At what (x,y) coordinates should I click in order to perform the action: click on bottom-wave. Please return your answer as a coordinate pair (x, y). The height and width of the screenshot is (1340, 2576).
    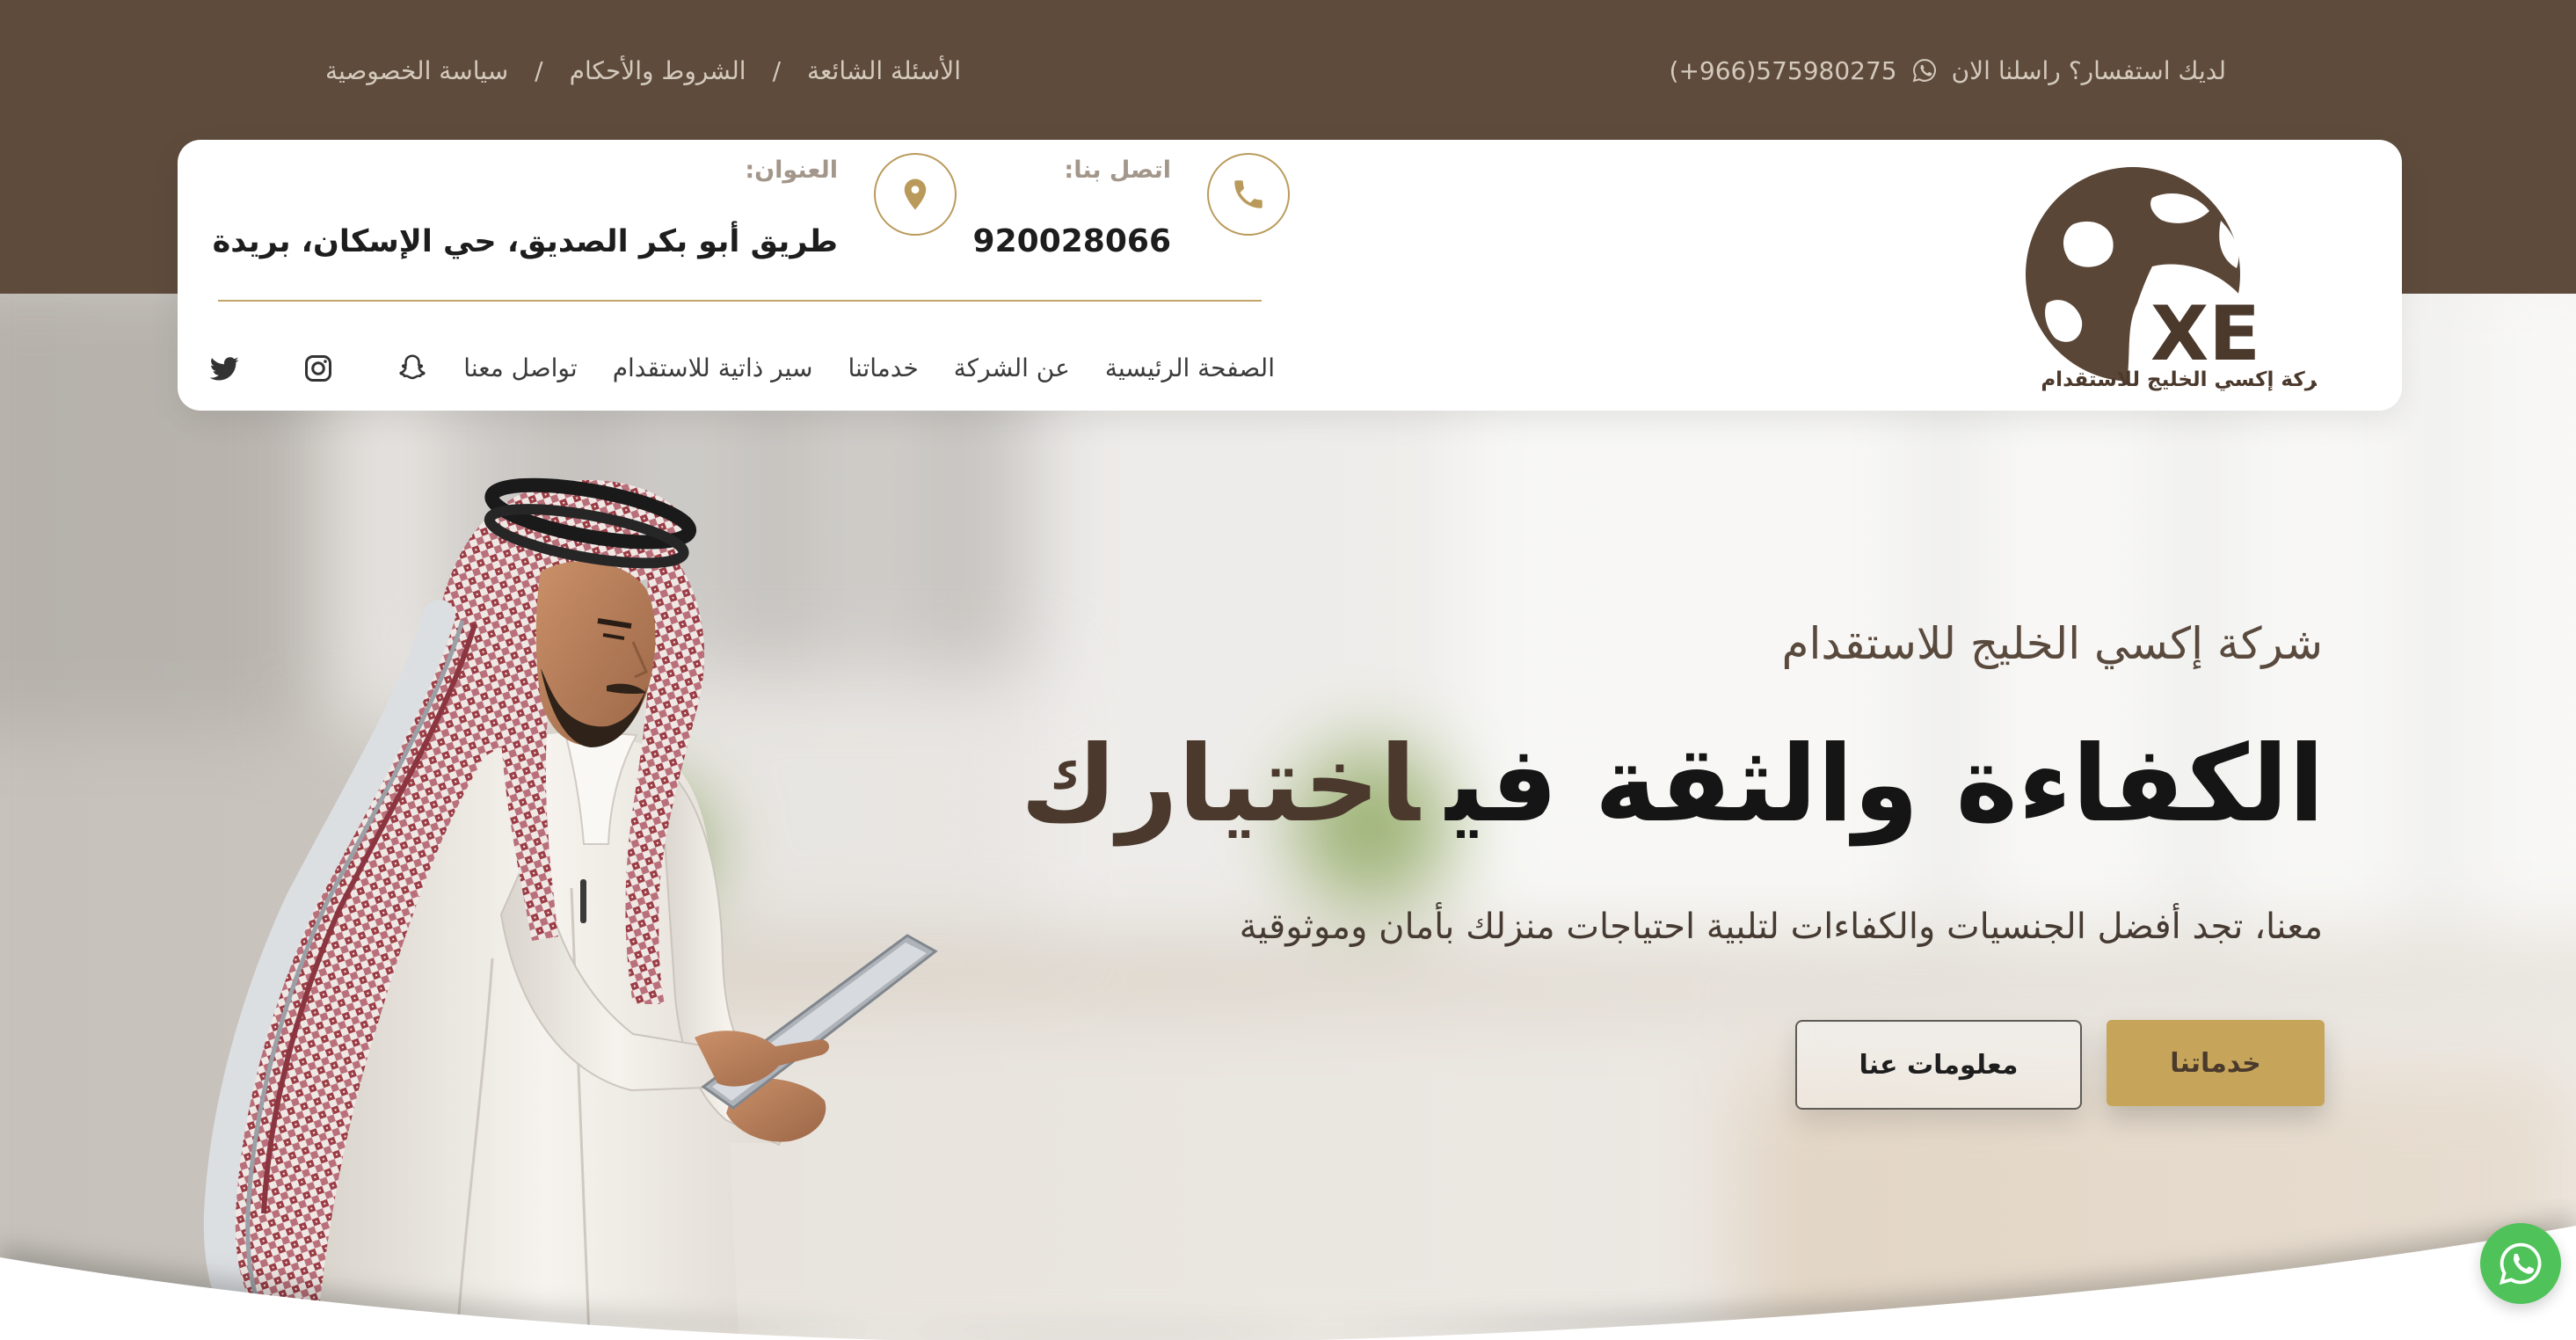
    Looking at the image, I should click on (1288, 1278).